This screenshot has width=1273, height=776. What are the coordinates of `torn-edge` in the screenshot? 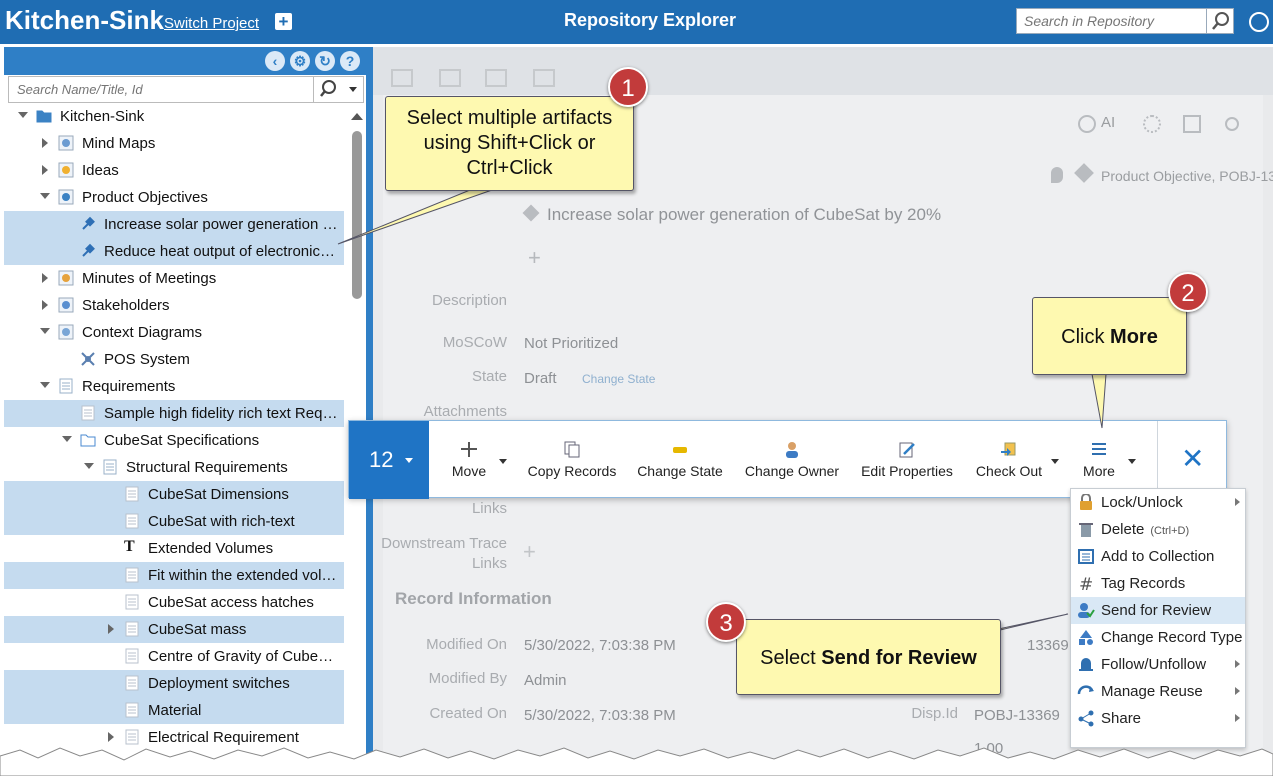 It's located at (636, 761).